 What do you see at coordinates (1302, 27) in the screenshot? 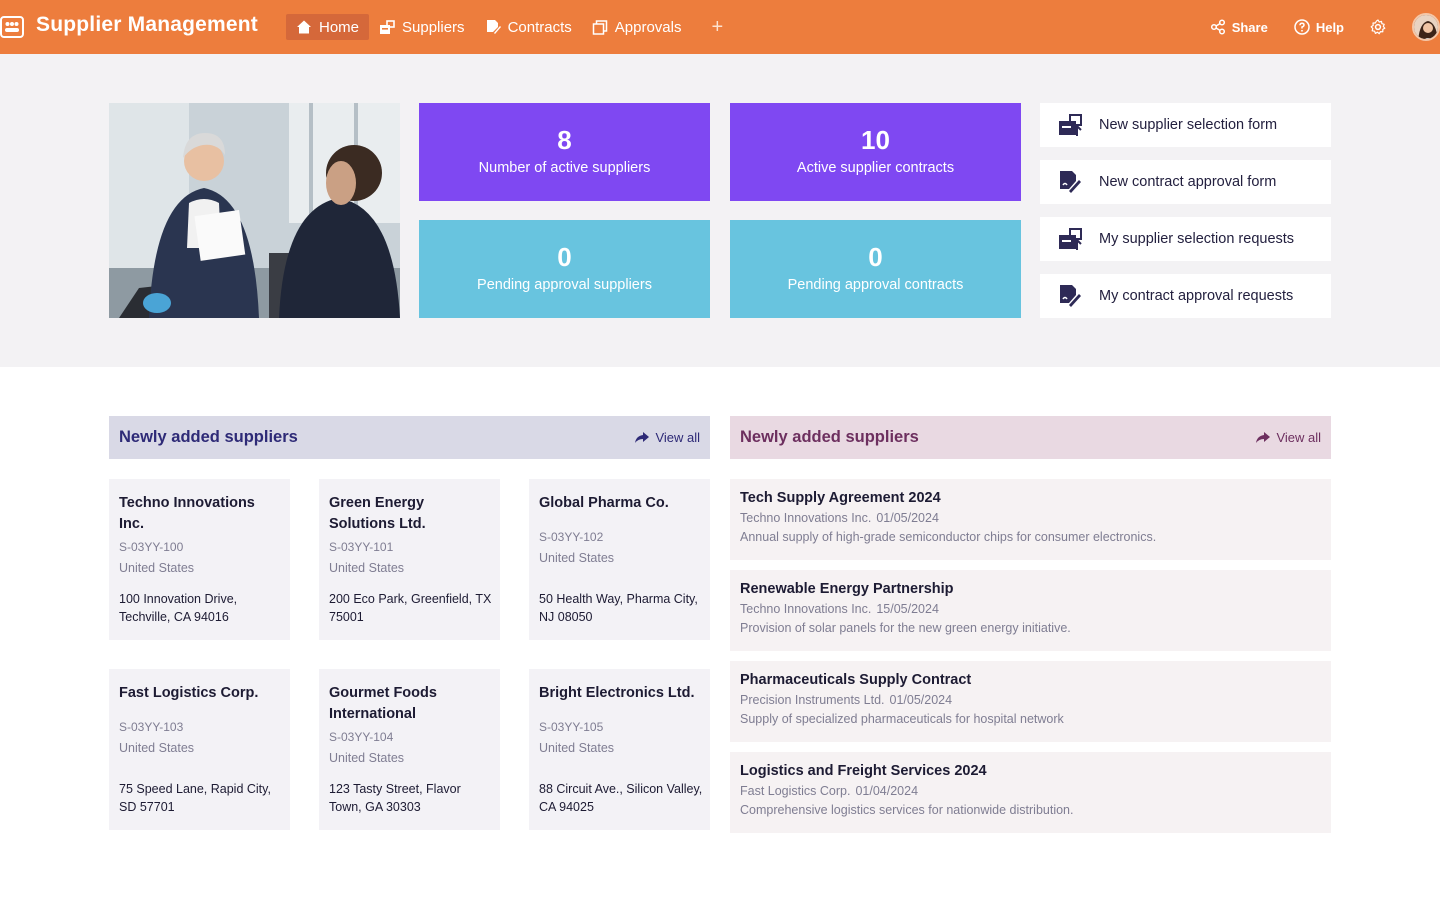
I see `help-icon` at bounding box center [1302, 27].